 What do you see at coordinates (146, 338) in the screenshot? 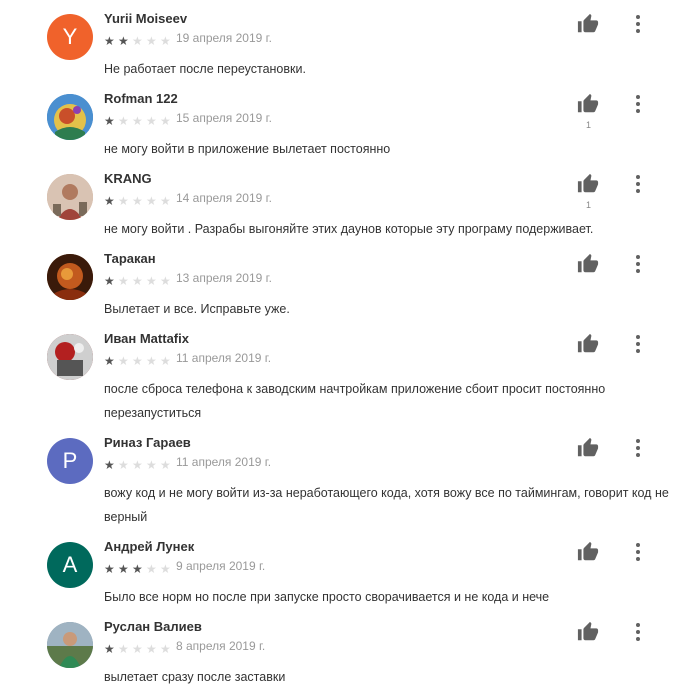
I see `reviewer-name: Иван Mattafix` at bounding box center [146, 338].